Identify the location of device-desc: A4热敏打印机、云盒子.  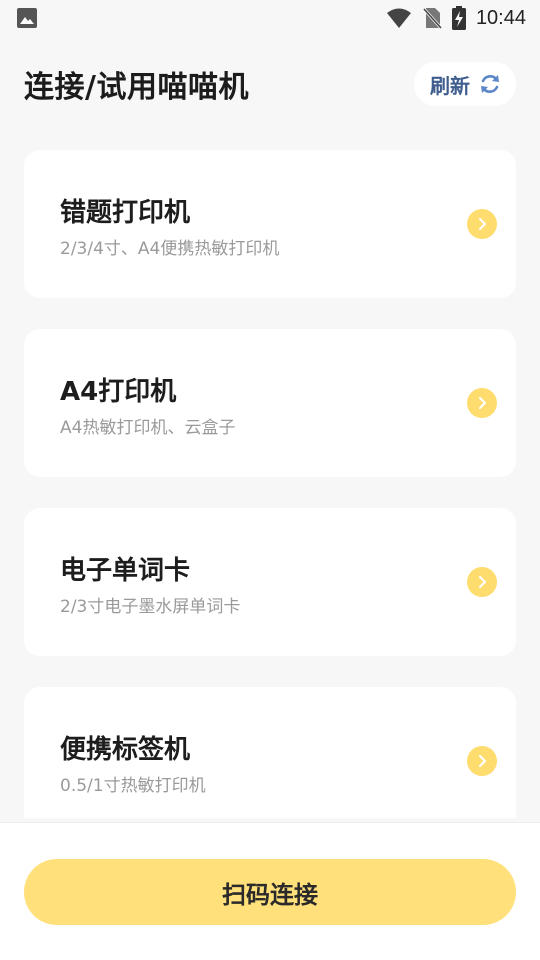
(148, 428).